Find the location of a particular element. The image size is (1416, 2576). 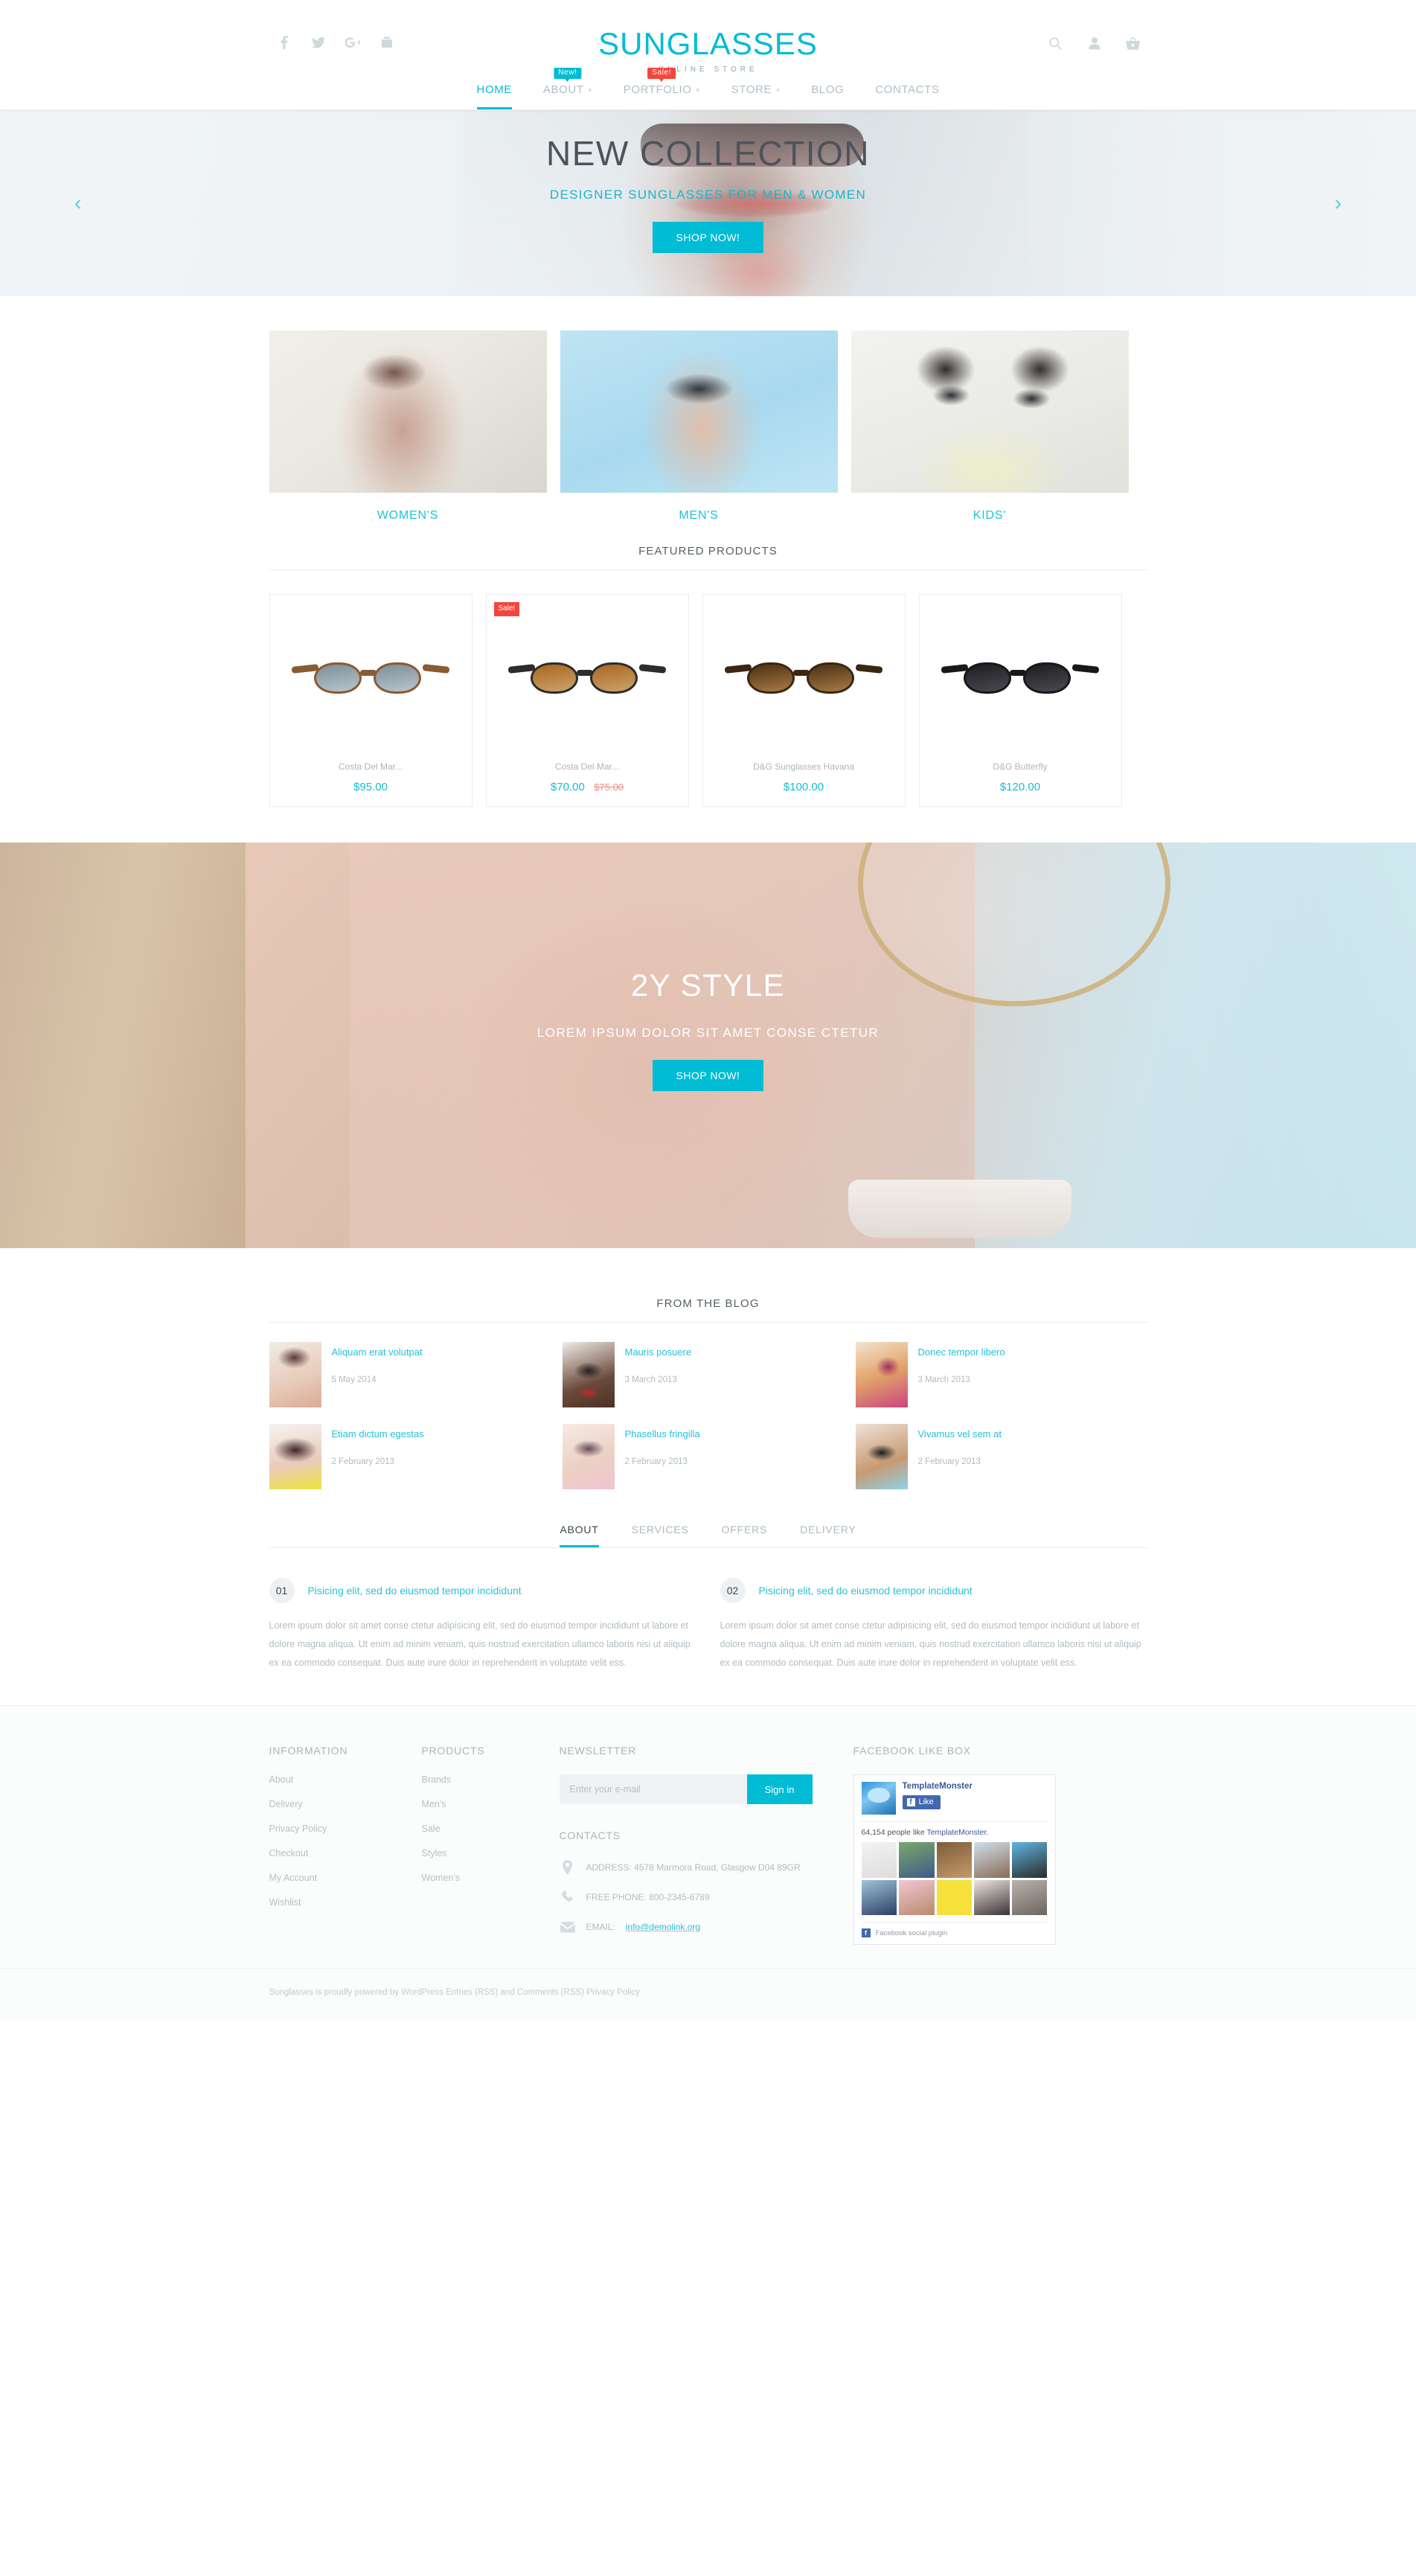

product-price-row: $95.00 is located at coordinates (371, 788).